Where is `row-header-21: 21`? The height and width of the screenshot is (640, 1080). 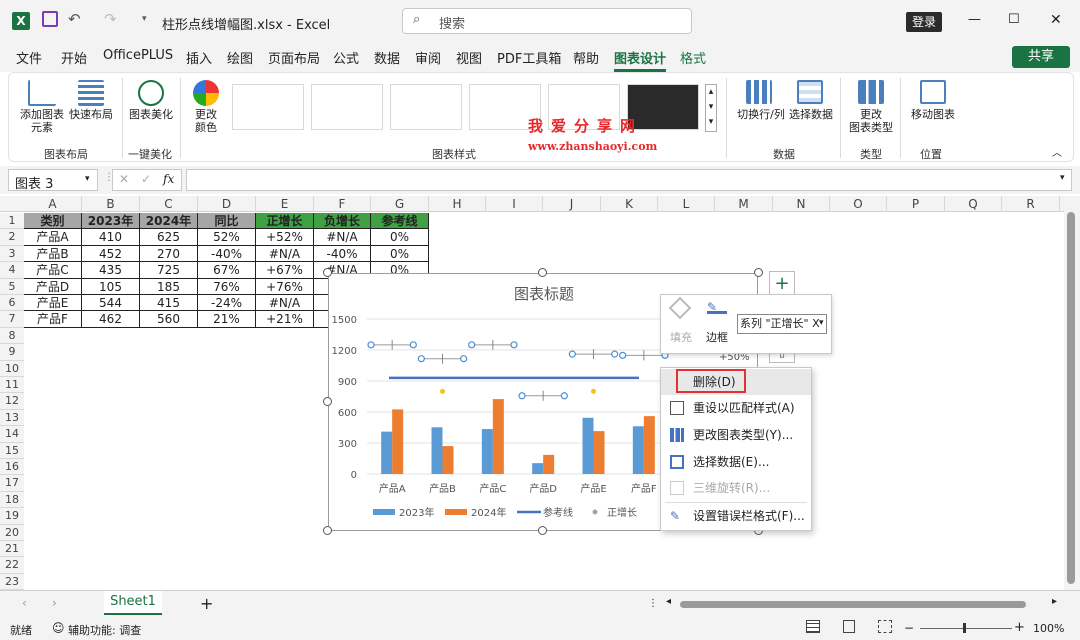 row-header-21: 21 is located at coordinates (12, 549).